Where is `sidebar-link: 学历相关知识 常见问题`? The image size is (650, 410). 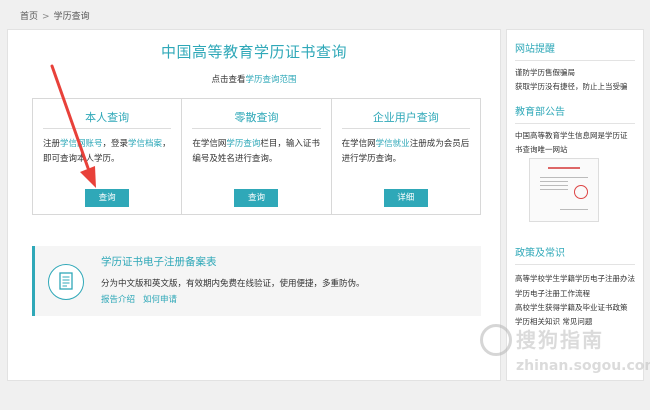
sidebar-link: 学历相关知识 常见问题 is located at coordinates (575, 322).